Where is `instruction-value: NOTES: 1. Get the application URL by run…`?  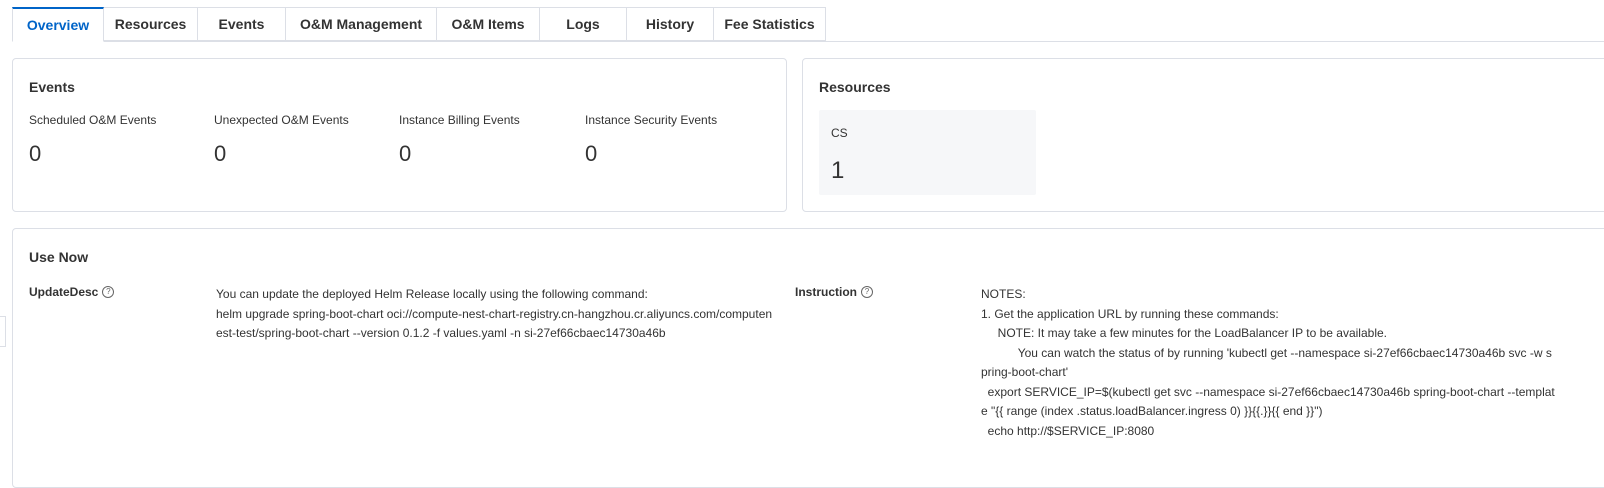 instruction-value: NOTES: 1. Get the application URL by run… is located at coordinates (1268, 362).